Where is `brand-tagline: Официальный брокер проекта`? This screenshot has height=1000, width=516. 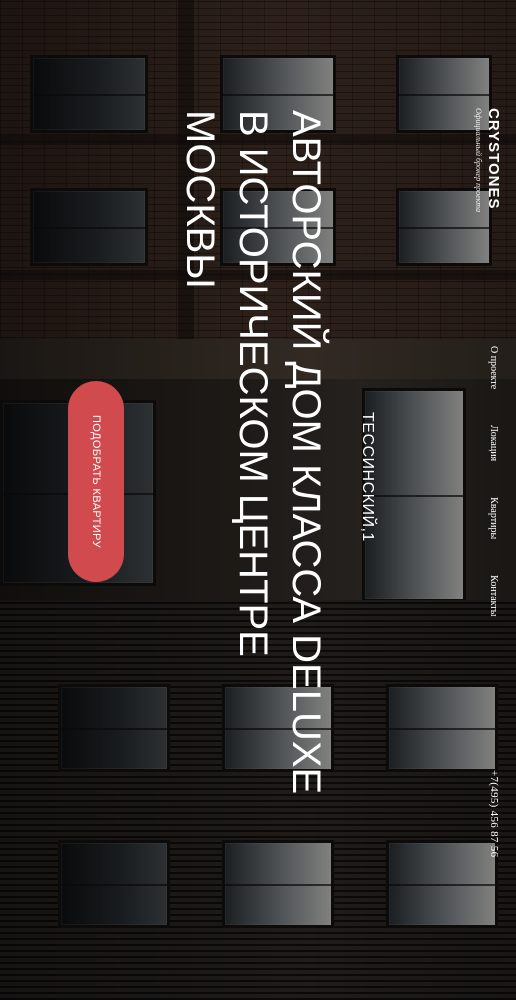
brand-tagline: Официальный брокер проекта is located at coordinates (478, 160).